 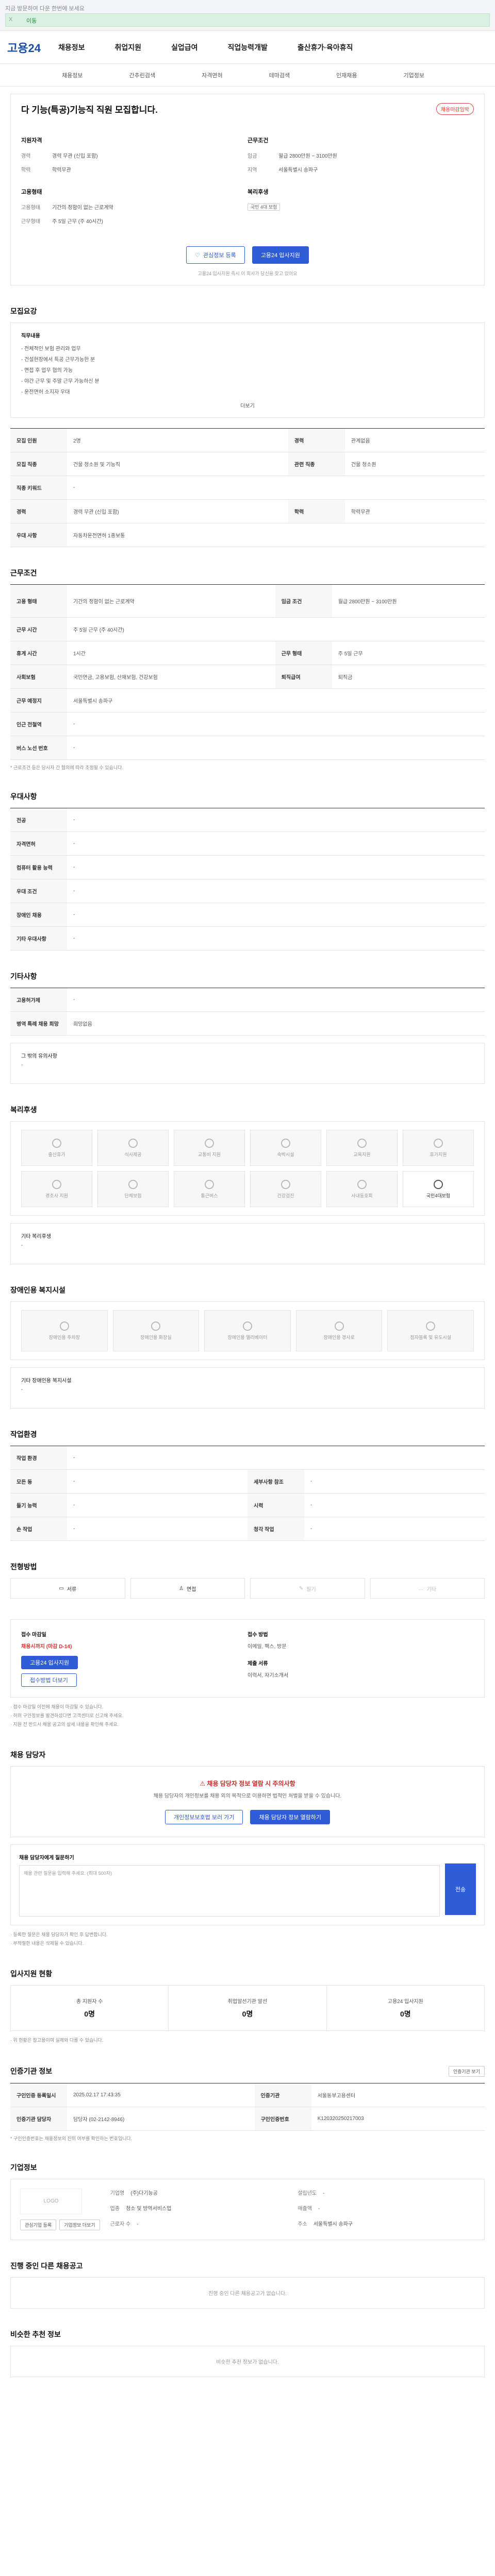 I want to click on apply-method-value: 이메일, 팩스, 방문, so click(x=267, y=1647).